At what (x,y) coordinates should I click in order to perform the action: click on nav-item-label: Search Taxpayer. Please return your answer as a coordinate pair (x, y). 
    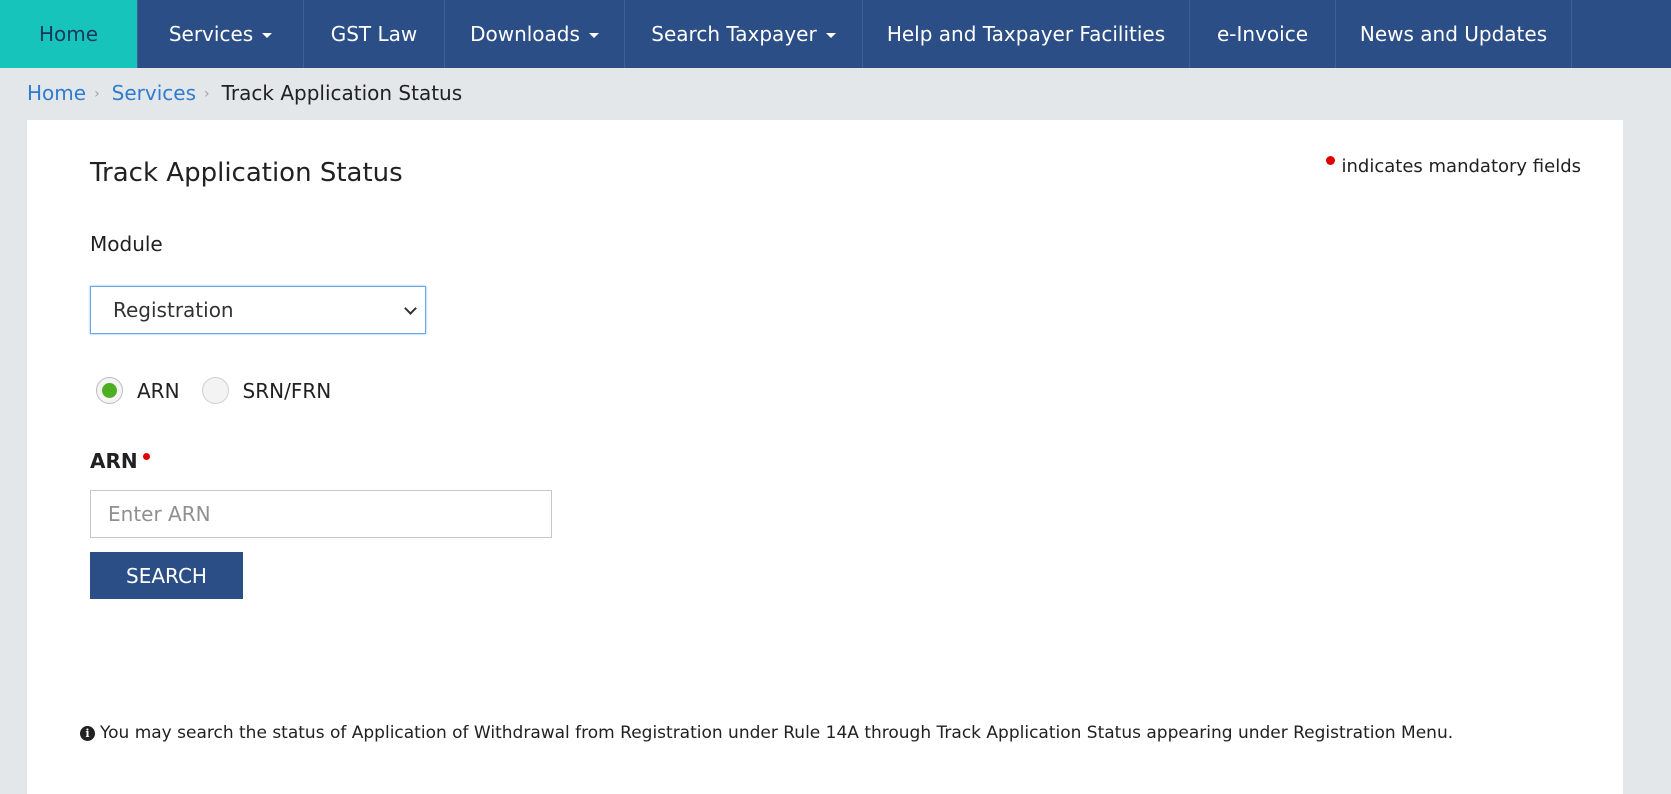
    Looking at the image, I should click on (734, 34).